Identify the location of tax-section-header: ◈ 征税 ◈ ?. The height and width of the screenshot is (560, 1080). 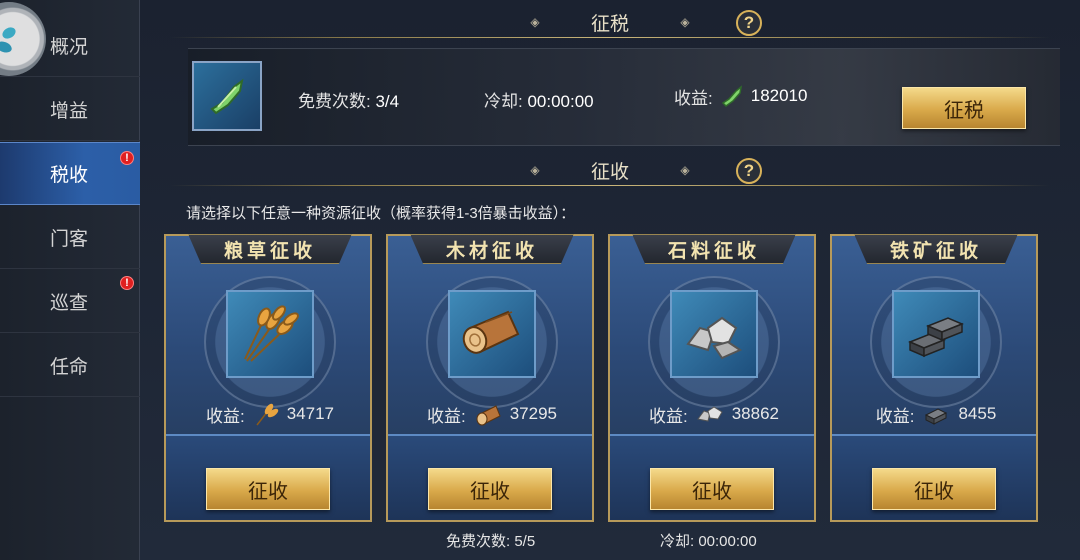
(610, 22).